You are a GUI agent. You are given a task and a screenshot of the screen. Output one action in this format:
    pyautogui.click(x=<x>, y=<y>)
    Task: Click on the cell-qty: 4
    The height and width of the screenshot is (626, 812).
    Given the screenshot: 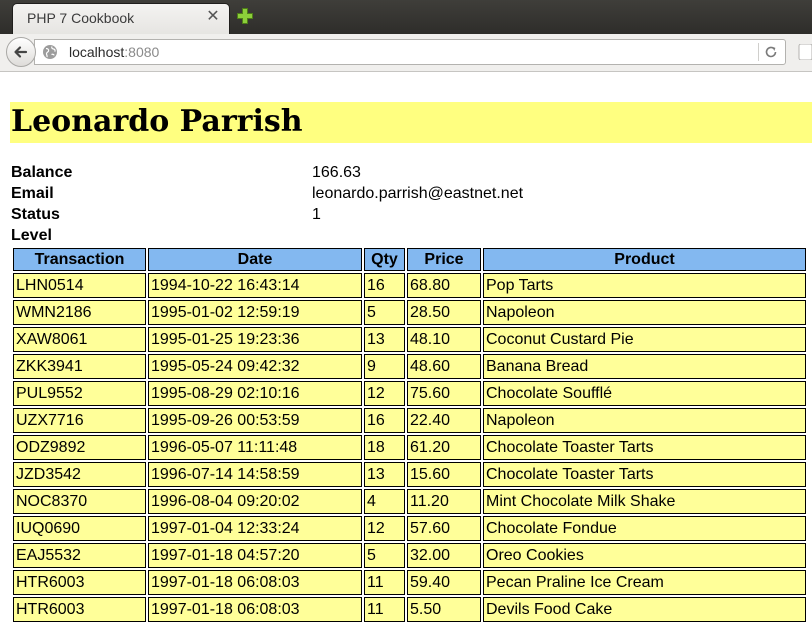 What is the action you would take?
    pyautogui.click(x=384, y=501)
    